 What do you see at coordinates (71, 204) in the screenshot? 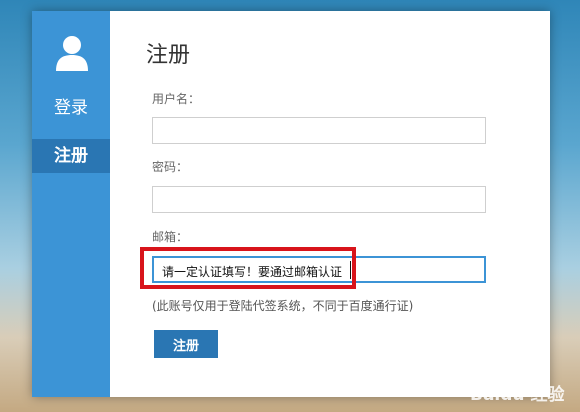
I see `sidebar: 登录 注册` at bounding box center [71, 204].